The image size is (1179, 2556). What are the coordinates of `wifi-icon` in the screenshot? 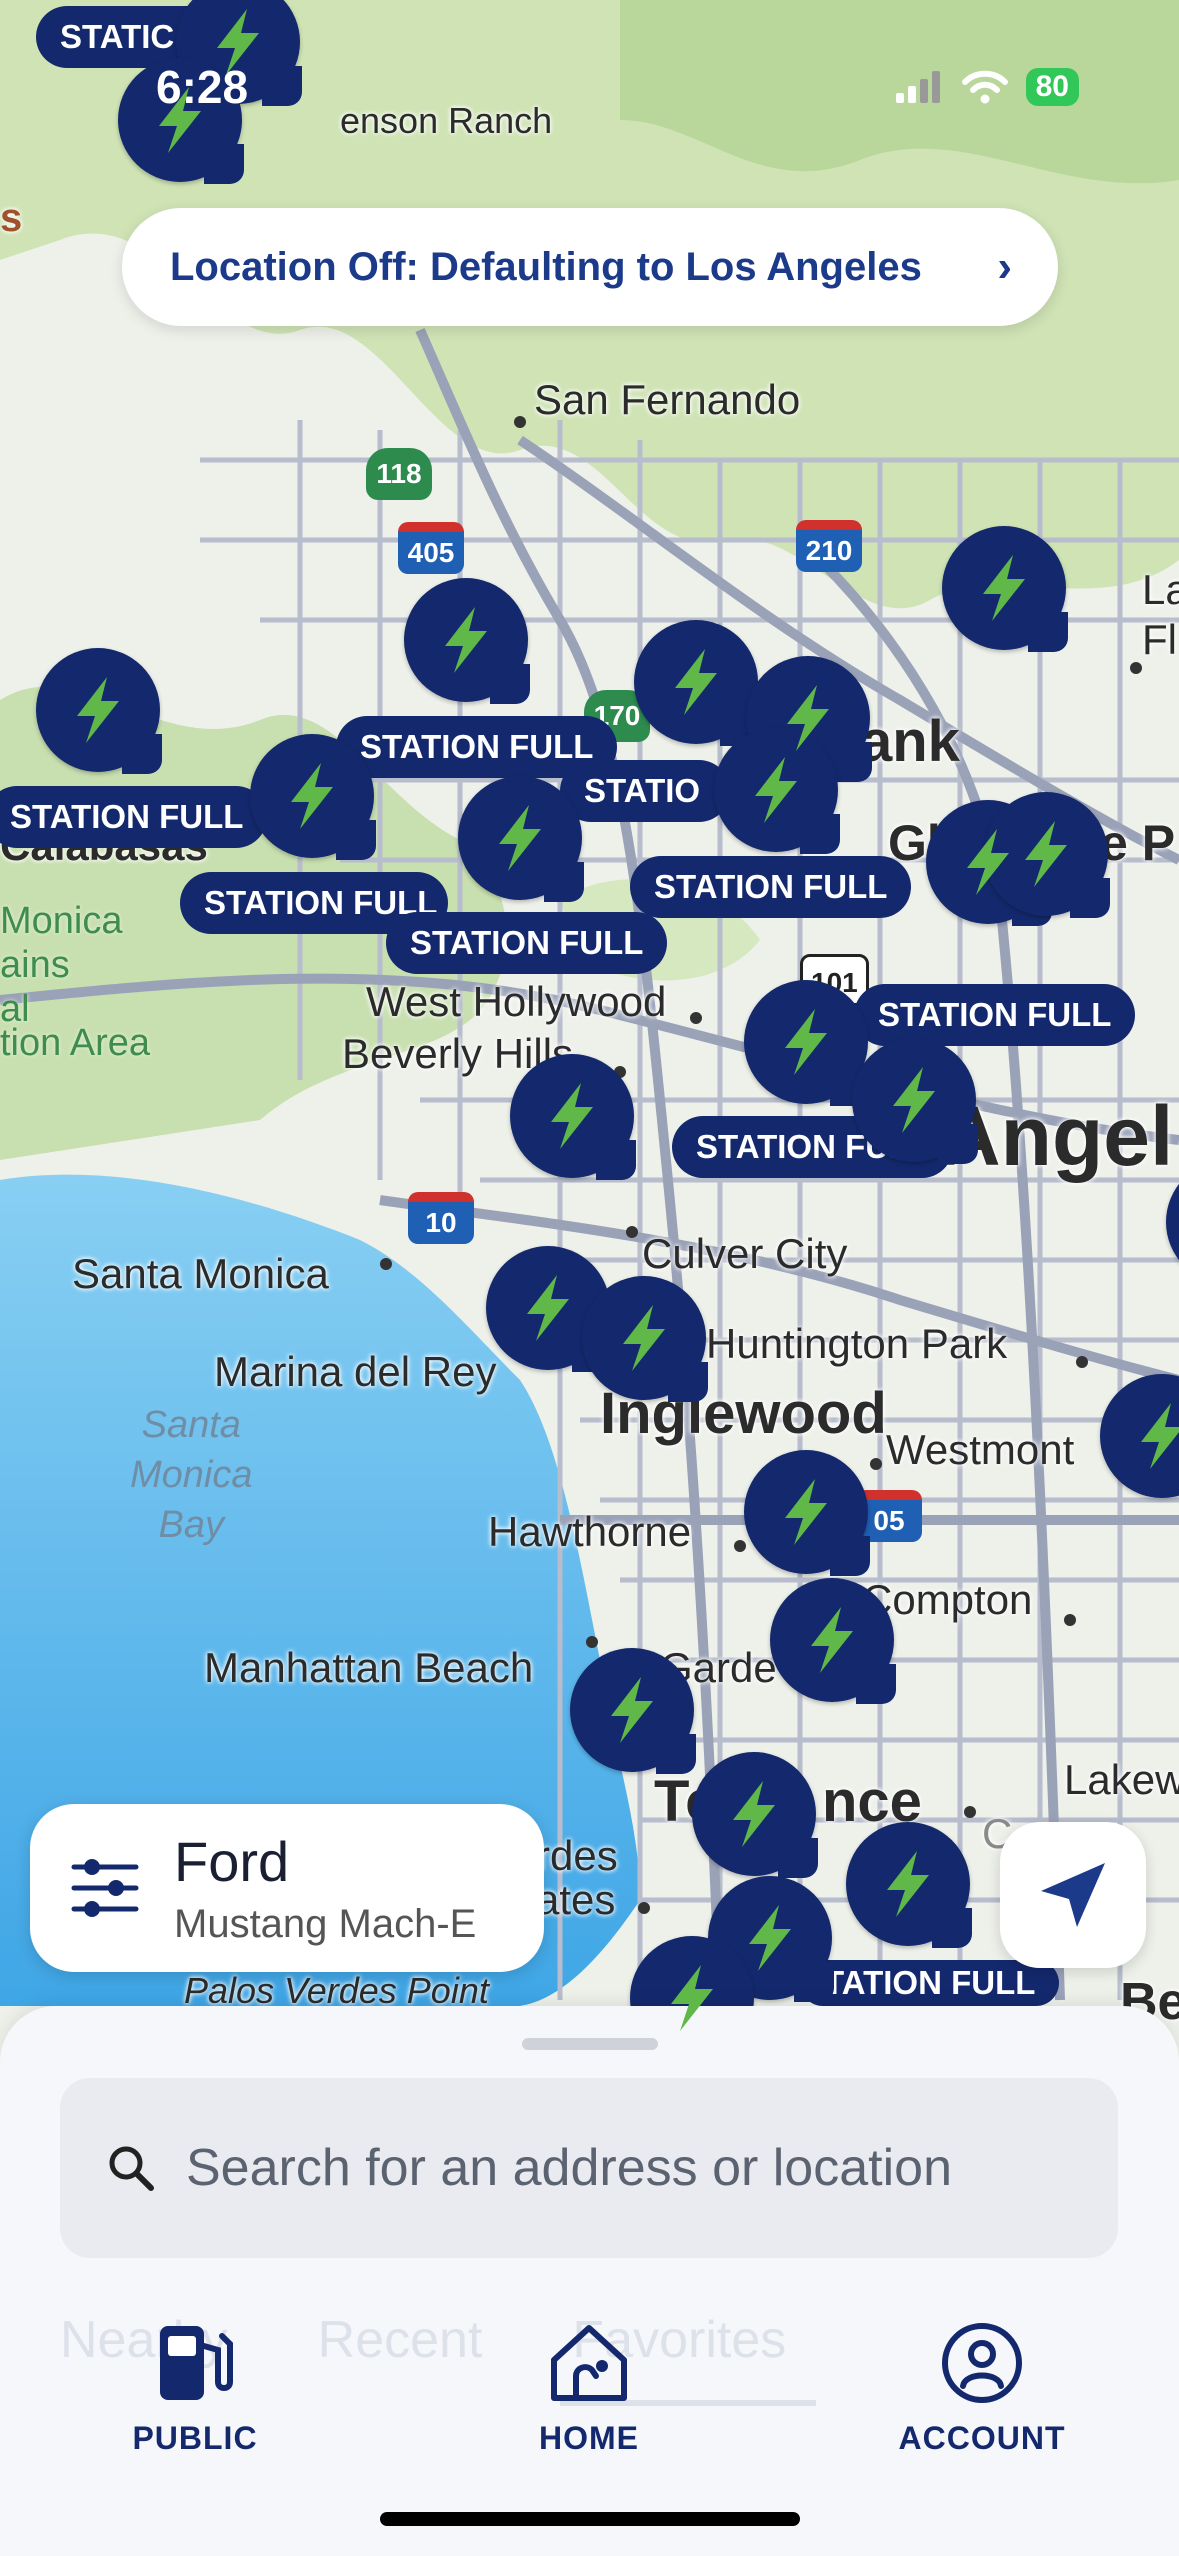 It's located at (984, 87).